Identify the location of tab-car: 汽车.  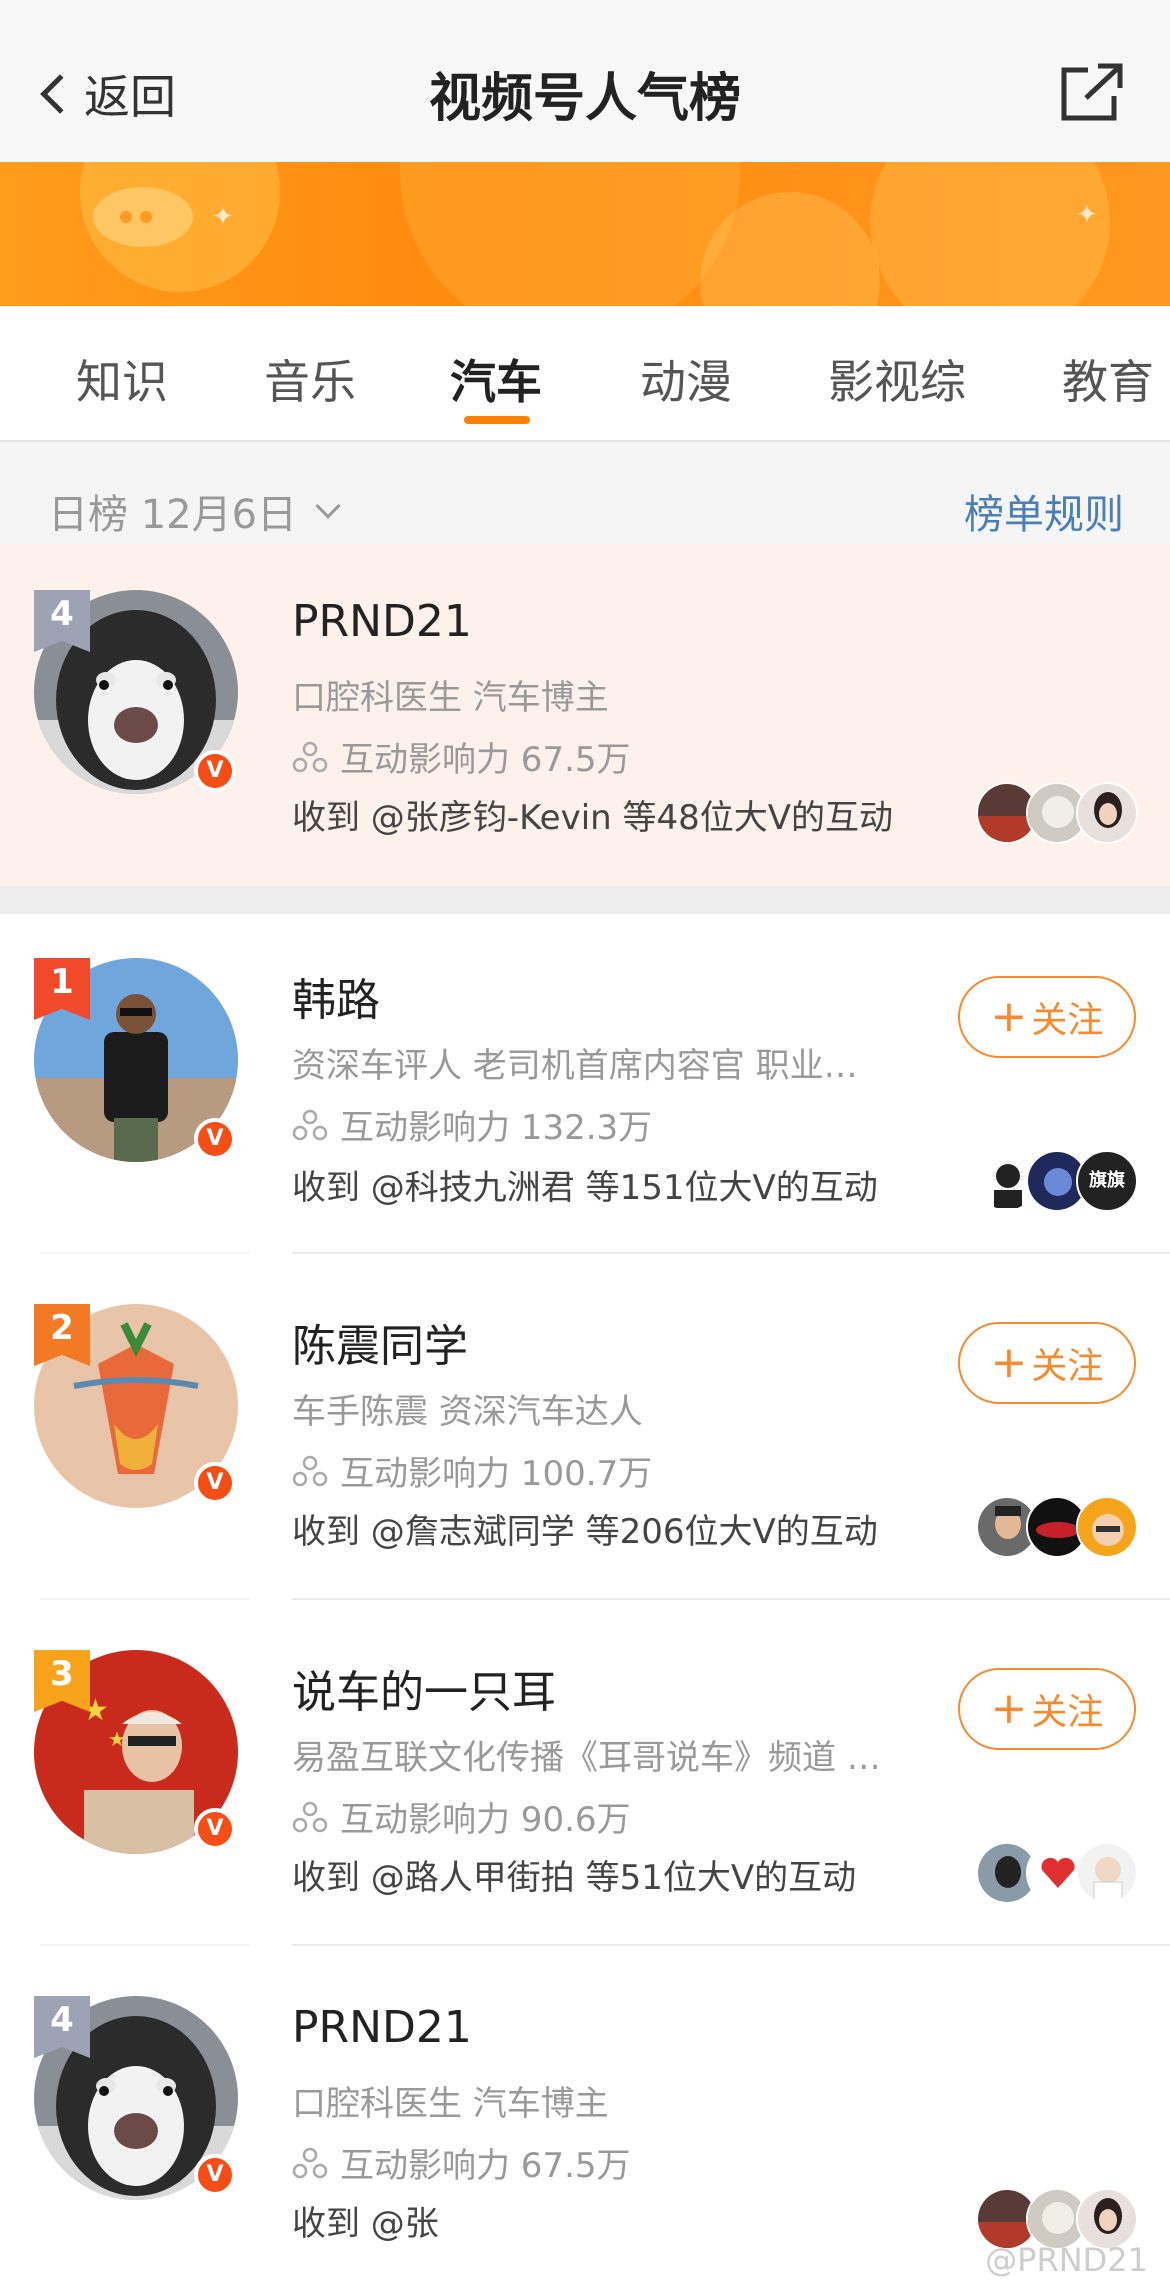
(496, 379).